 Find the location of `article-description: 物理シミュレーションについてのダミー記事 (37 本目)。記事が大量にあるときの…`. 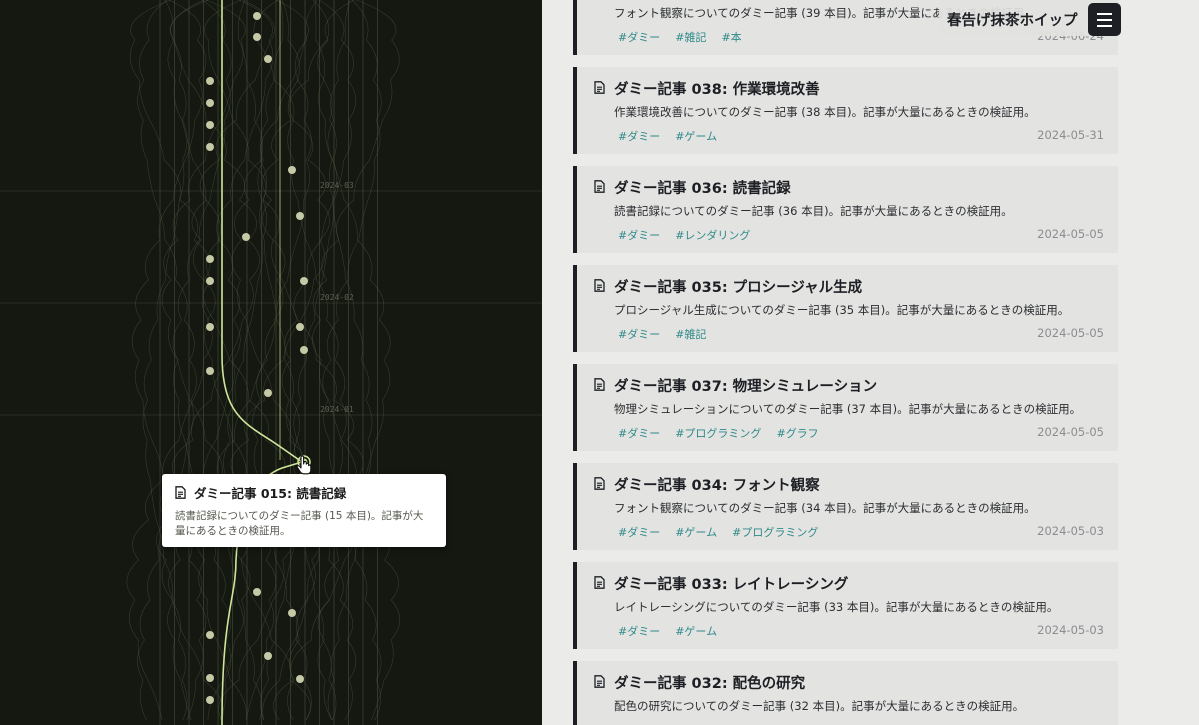

article-description: 物理シミュレーションについてのダミー記事 (37 本目)。記事が大量にあるときの… is located at coordinates (848, 409).